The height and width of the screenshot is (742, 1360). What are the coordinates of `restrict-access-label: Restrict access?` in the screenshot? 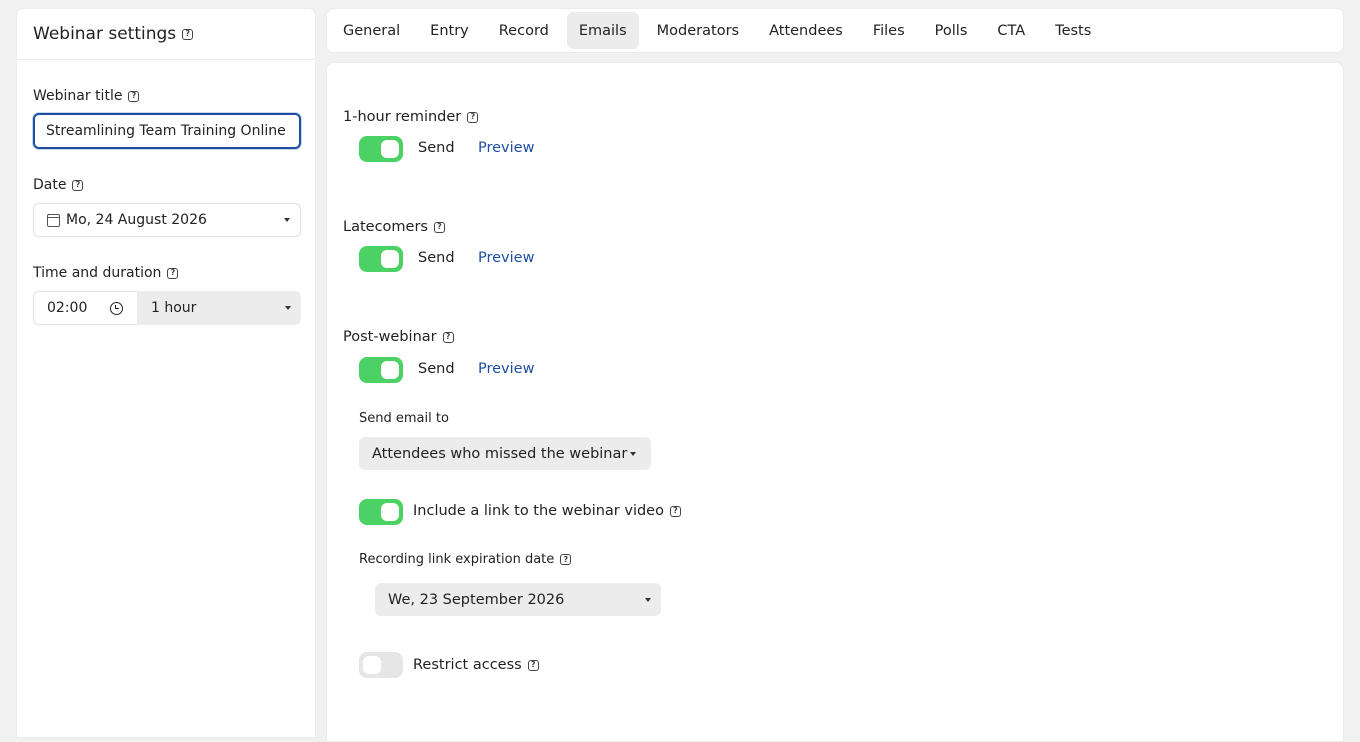 It's located at (476, 665).